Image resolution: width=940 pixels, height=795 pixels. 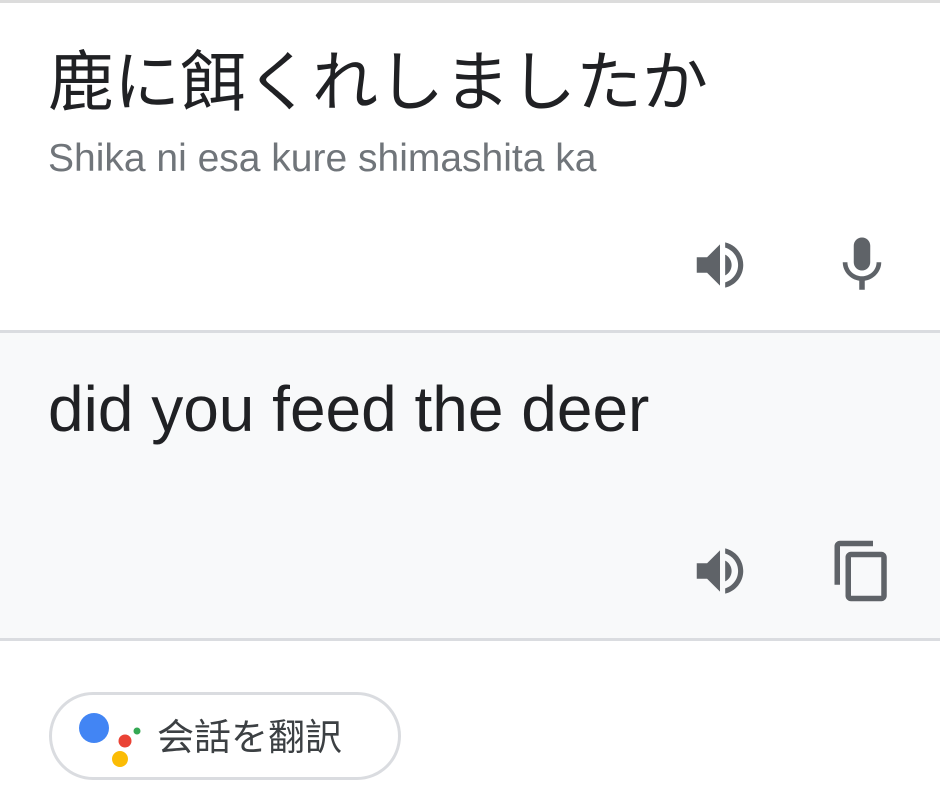 What do you see at coordinates (249, 737) in the screenshot?
I see `conversation-mode-label: 会話を翻訳` at bounding box center [249, 737].